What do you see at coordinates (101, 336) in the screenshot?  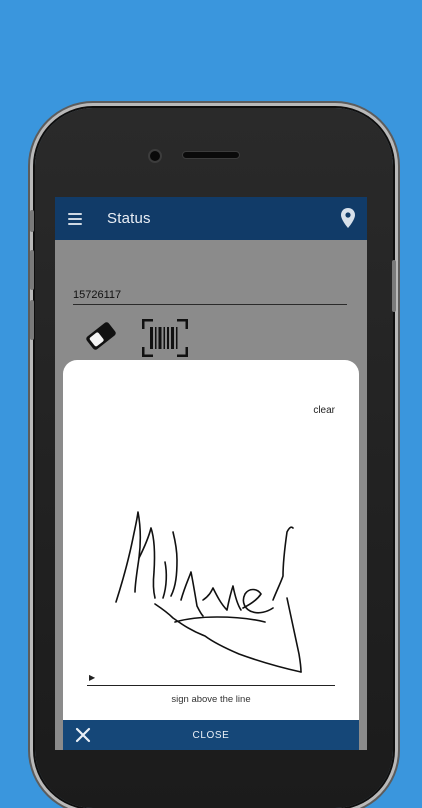 I see `eraser-icon` at bounding box center [101, 336].